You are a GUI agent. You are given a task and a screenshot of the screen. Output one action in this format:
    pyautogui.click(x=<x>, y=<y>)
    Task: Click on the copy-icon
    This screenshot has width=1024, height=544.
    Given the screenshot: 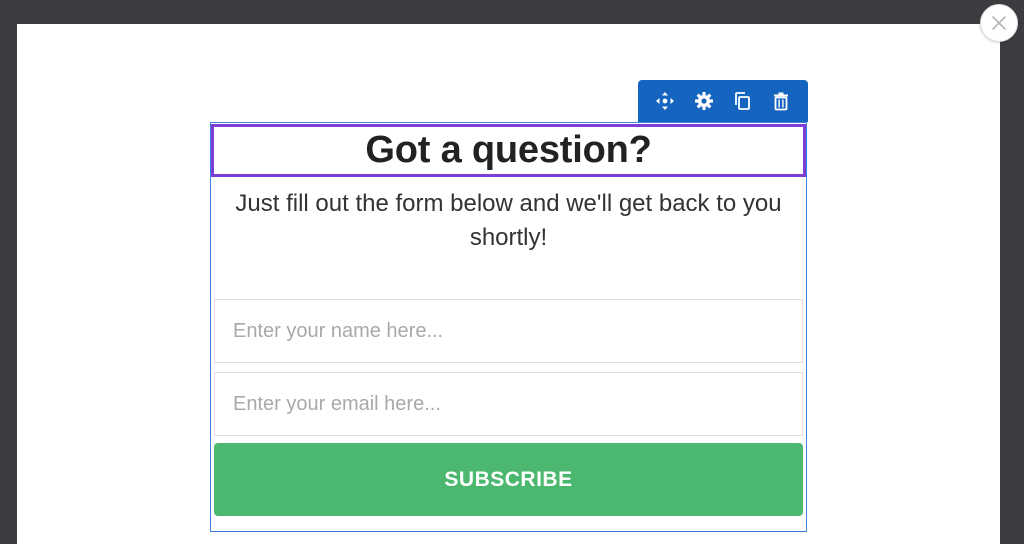 What is the action you would take?
    pyautogui.click(x=743, y=101)
    